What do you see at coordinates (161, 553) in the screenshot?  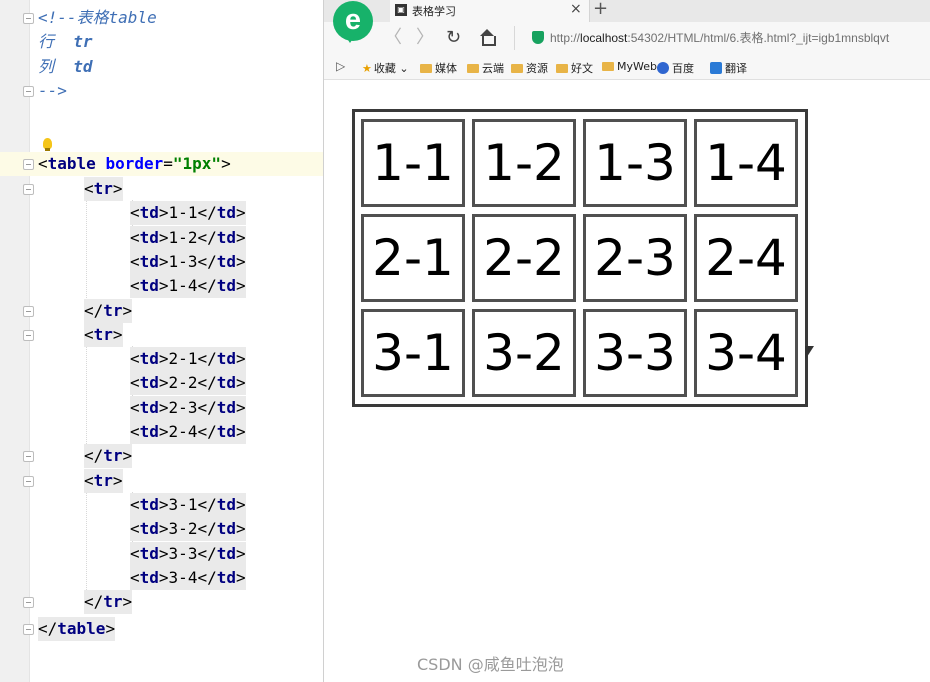 I see `td-line: <td>3-3</td>` at bounding box center [161, 553].